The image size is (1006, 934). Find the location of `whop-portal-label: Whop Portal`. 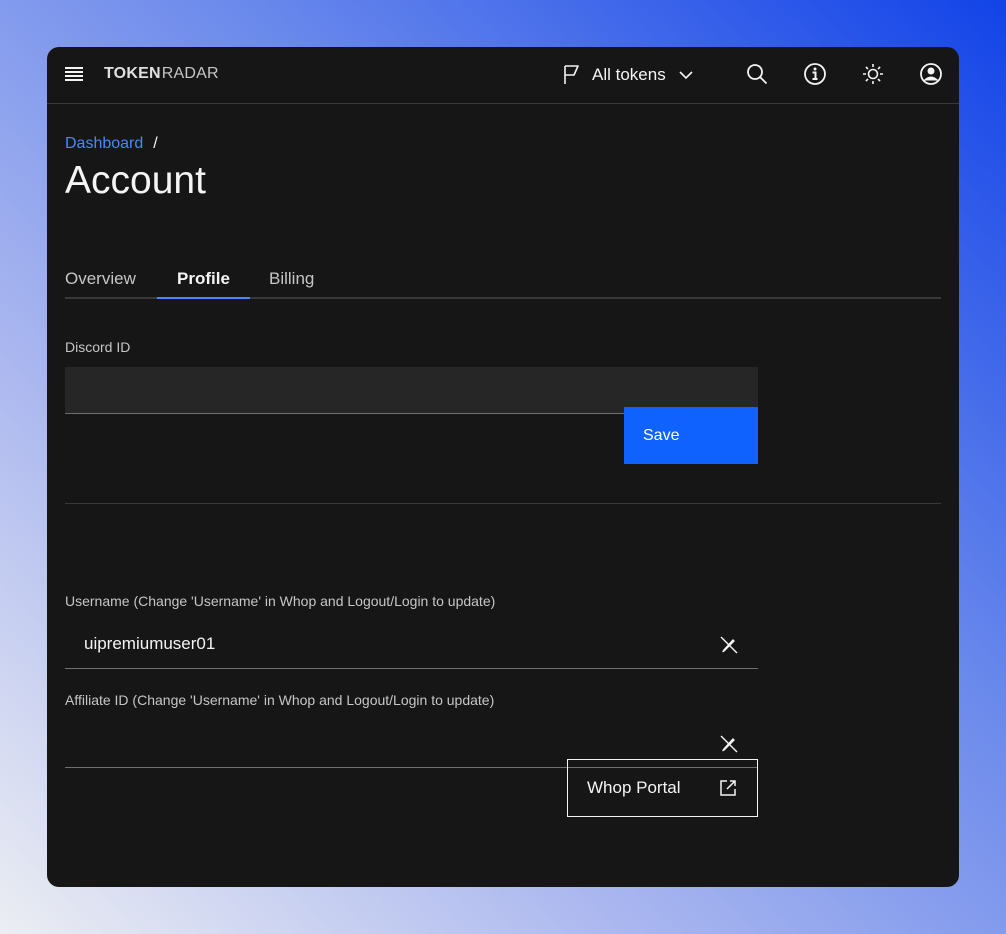

whop-portal-label: Whop Portal is located at coordinates (634, 787).